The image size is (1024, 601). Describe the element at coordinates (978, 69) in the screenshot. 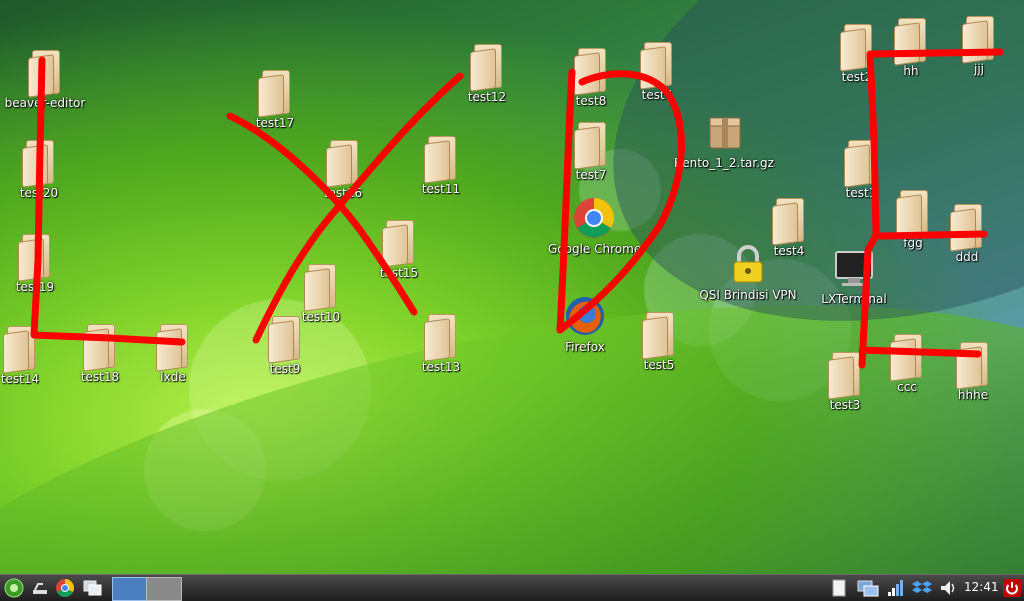

I see `icon-label: jjj` at that location.